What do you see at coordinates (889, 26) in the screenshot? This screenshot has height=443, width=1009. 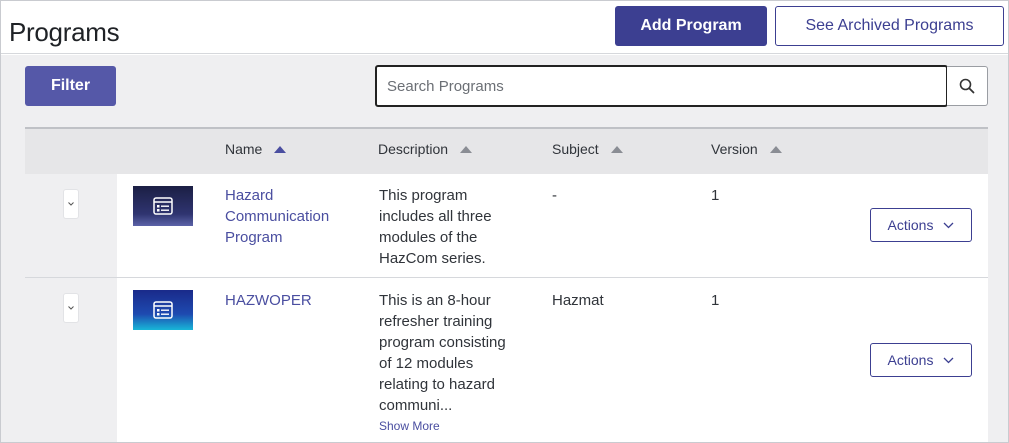 I see `see-archived-programs-button: See Archived Programs` at bounding box center [889, 26].